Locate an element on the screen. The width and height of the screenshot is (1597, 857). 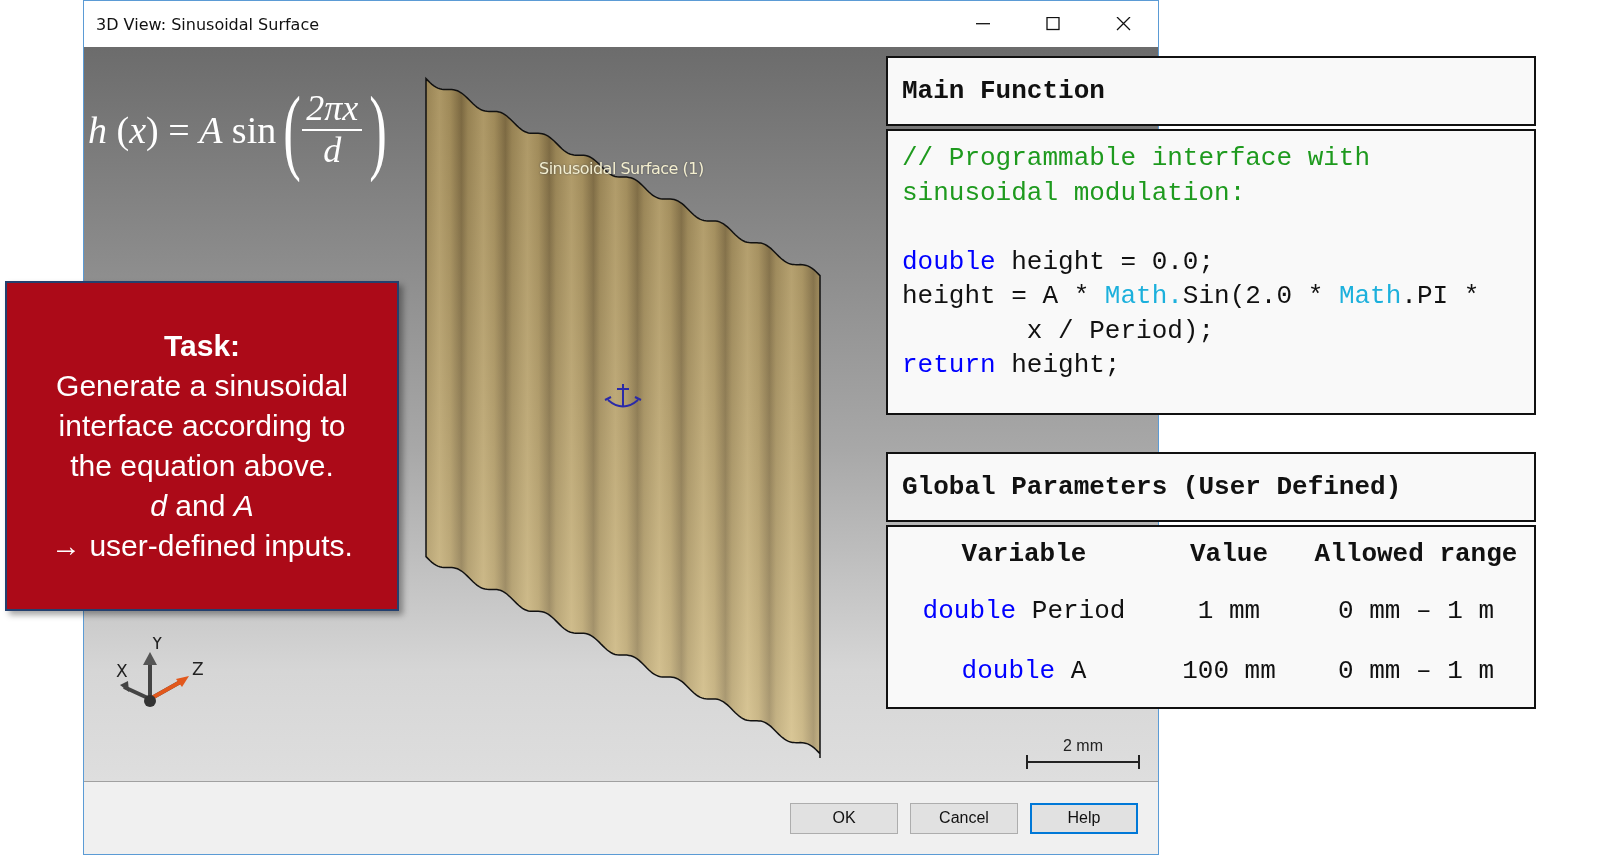
column-header: Value is located at coordinates (1229, 554).